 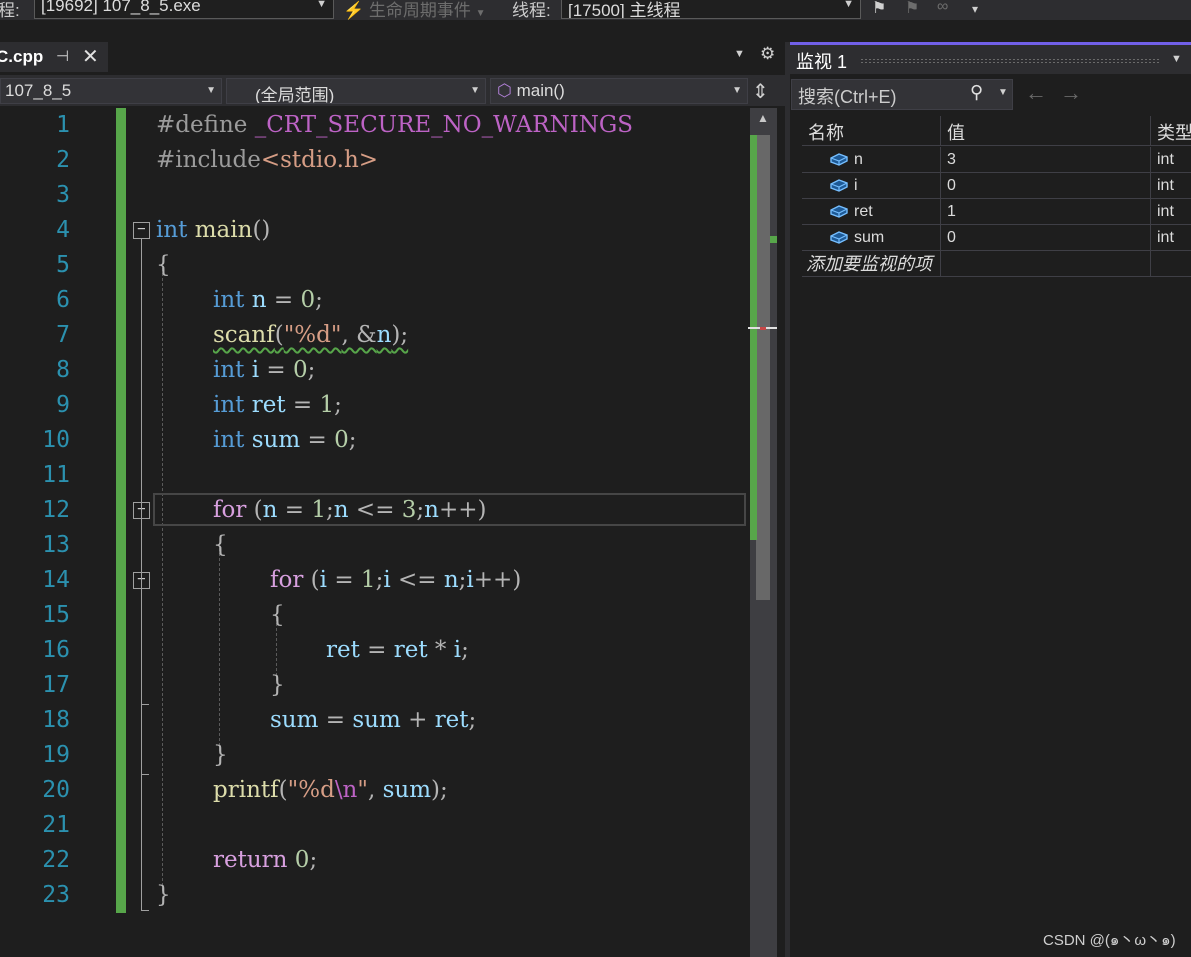 What do you see at coordinates (350, 510) in the screenshot?
I see `code-line-12: for (n = 1;n <= 3;n++)` at bounding box center [350, 510].